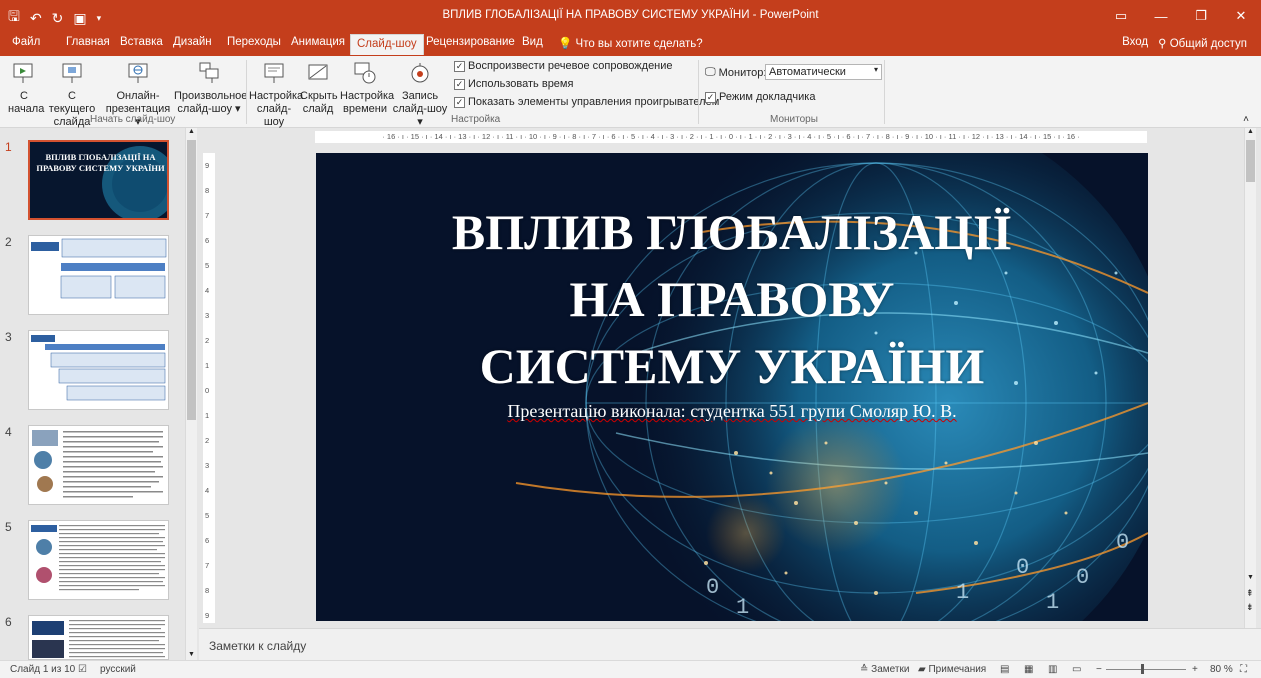 Image resolution: width=1261 pixels, height=678 pixels. Describe the element at coordinates (88, 42) in the screenshot. I see `tab-home: Главная` at that location.